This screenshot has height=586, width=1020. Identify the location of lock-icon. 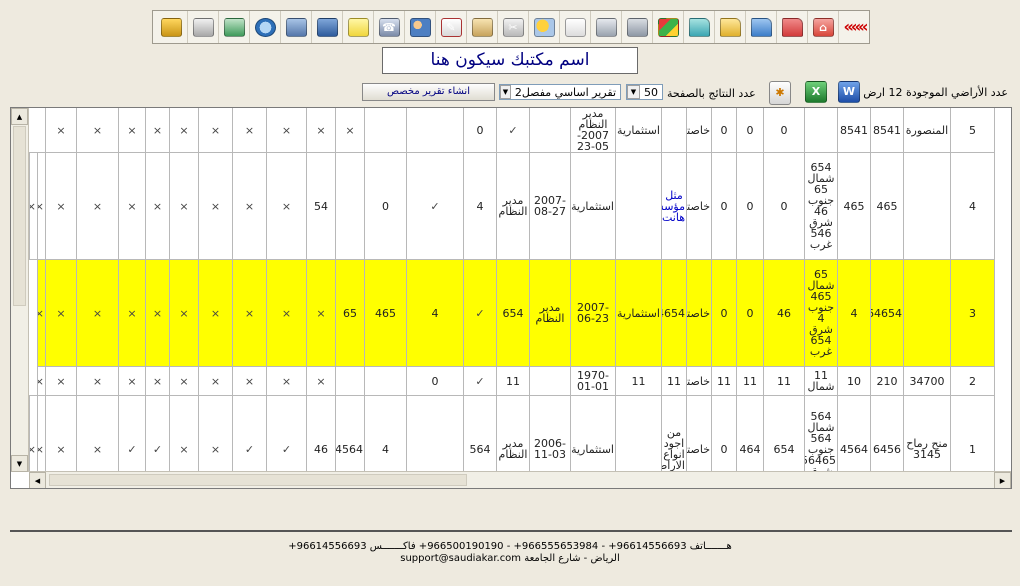
(171, 27).